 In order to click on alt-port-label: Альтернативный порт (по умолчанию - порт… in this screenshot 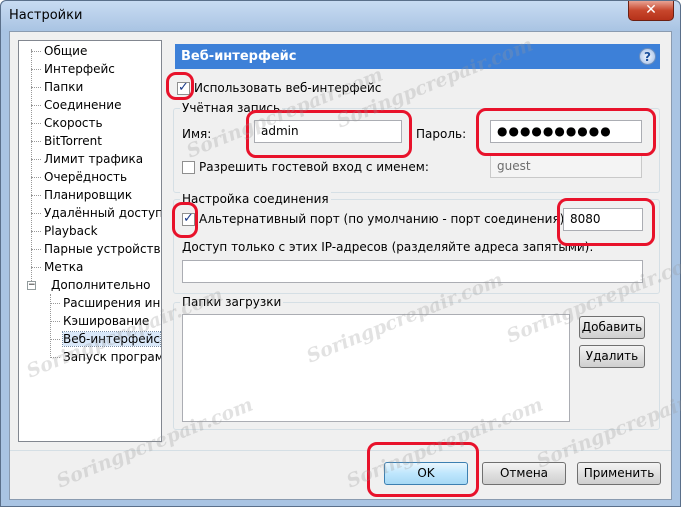, I will do `click(384, 219)`.